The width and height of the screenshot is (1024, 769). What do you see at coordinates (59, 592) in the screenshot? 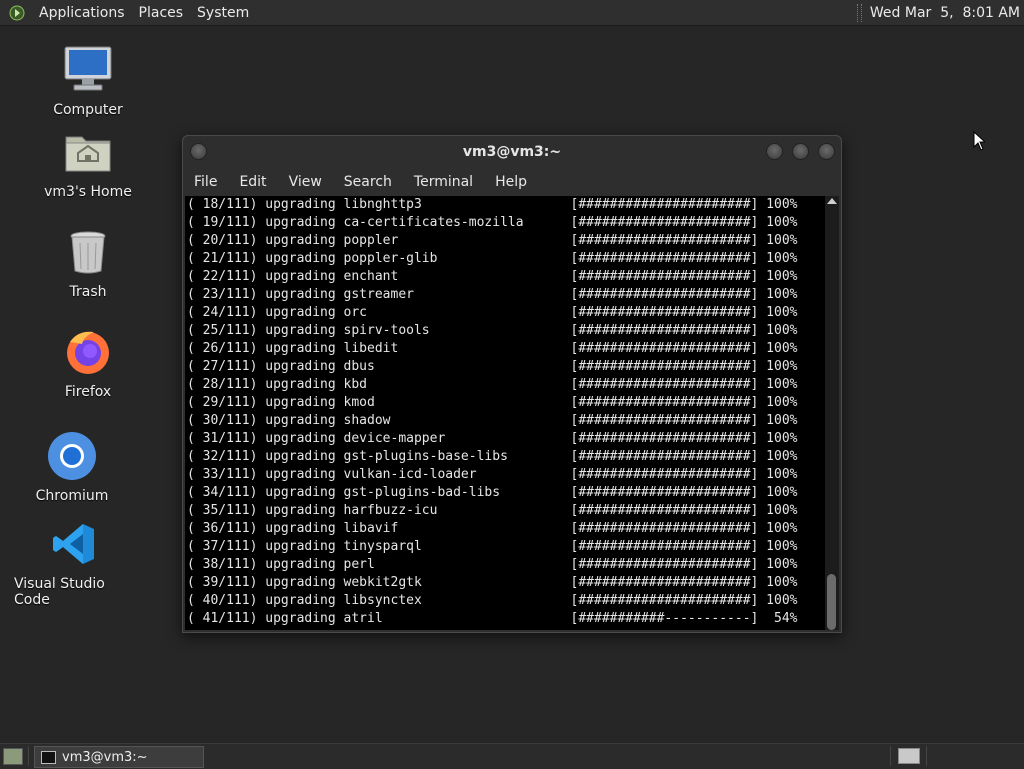
I see `desktop-icon-label: Visual Studio Code` at bounding box center [59, 592].